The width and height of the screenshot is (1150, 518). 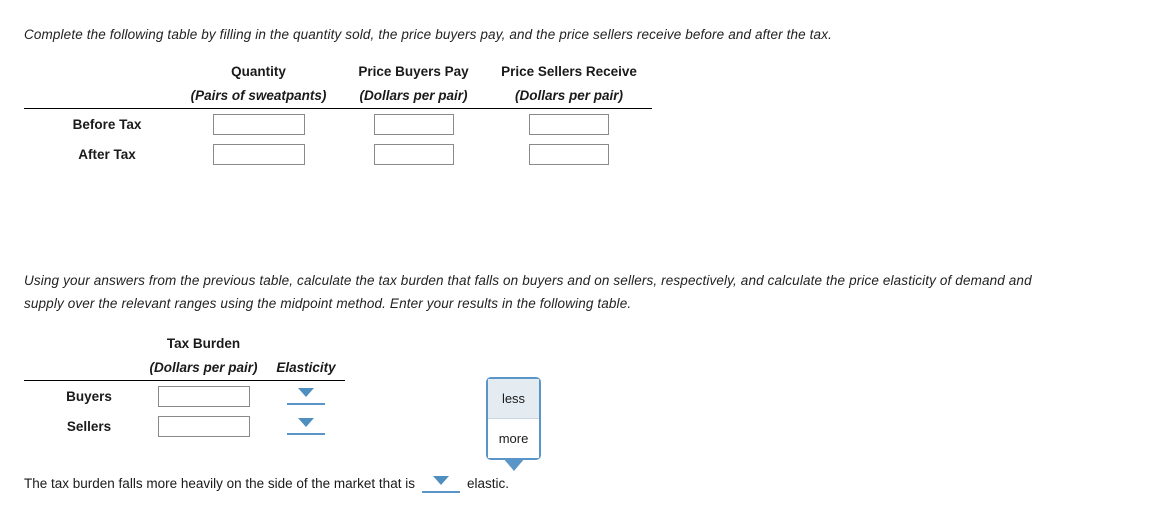 I want to click on dropdown-option-less: less, so click(x=513, y=398).